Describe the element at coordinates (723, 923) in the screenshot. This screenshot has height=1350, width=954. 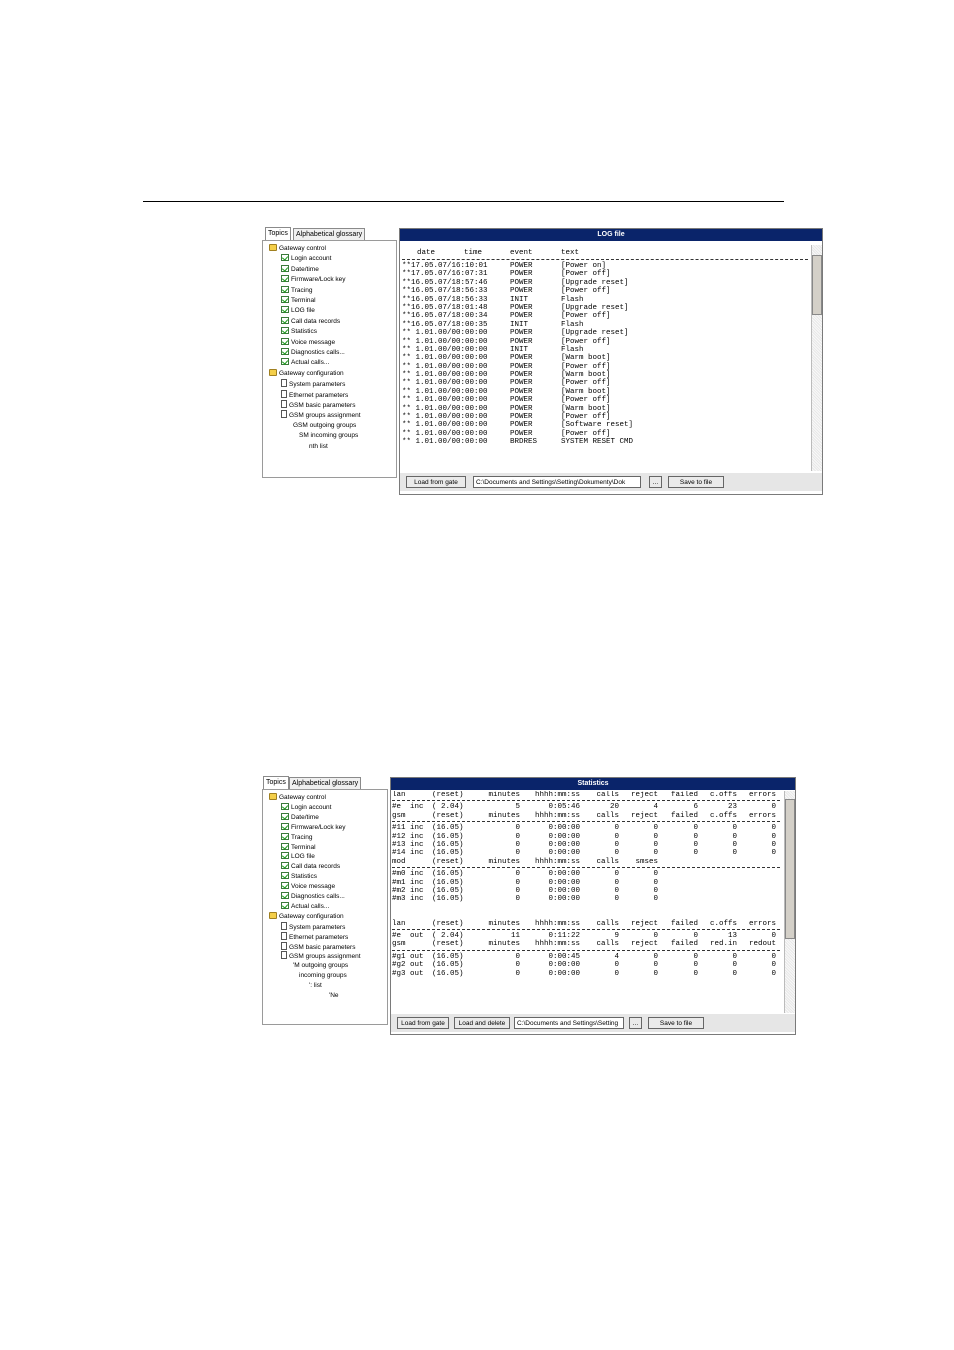
I see `statistics-cell: c.offs` at that location.